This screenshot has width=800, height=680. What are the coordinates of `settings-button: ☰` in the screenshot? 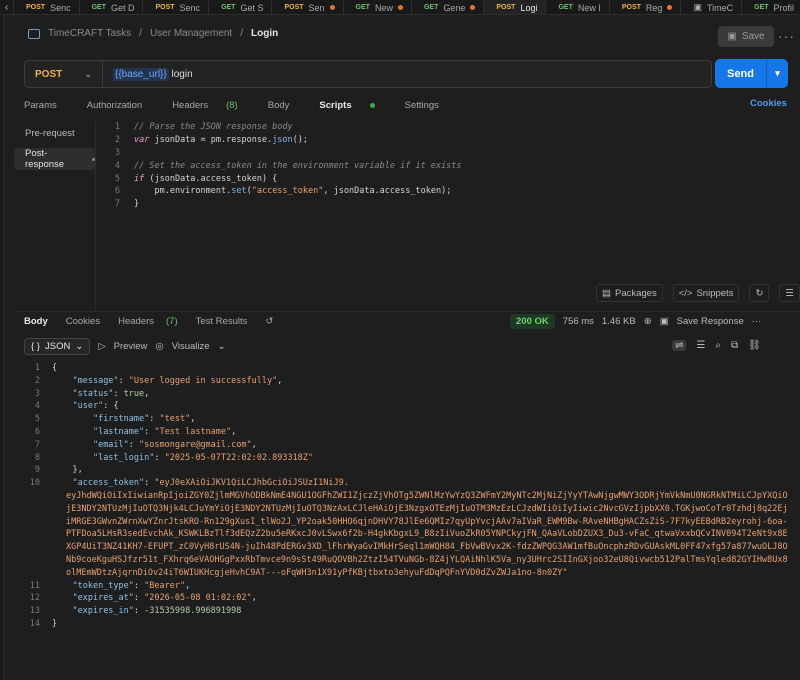 It's located at (789, 293).